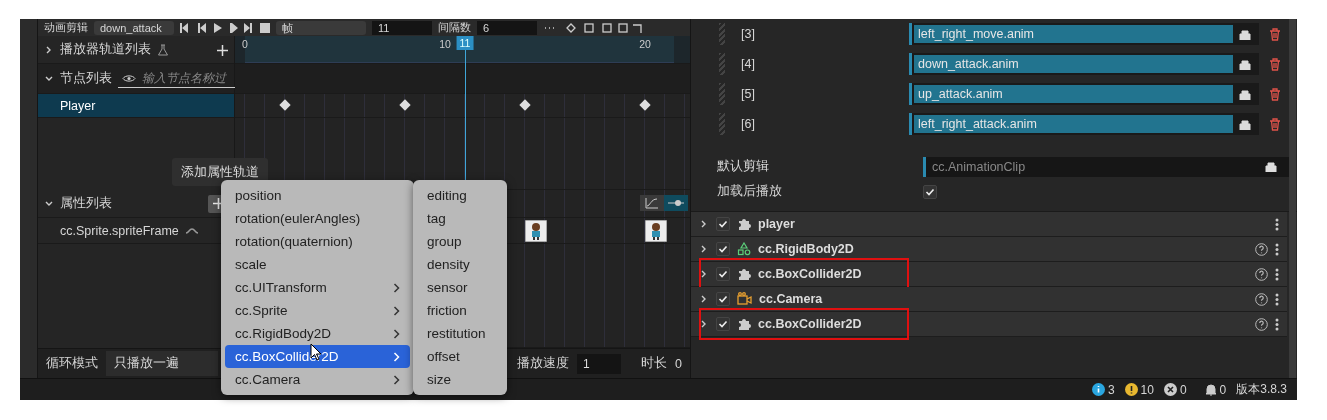  Describe the element at coordinates (317, 264) in the screenshot. I see `menu-item: scale` at that location.